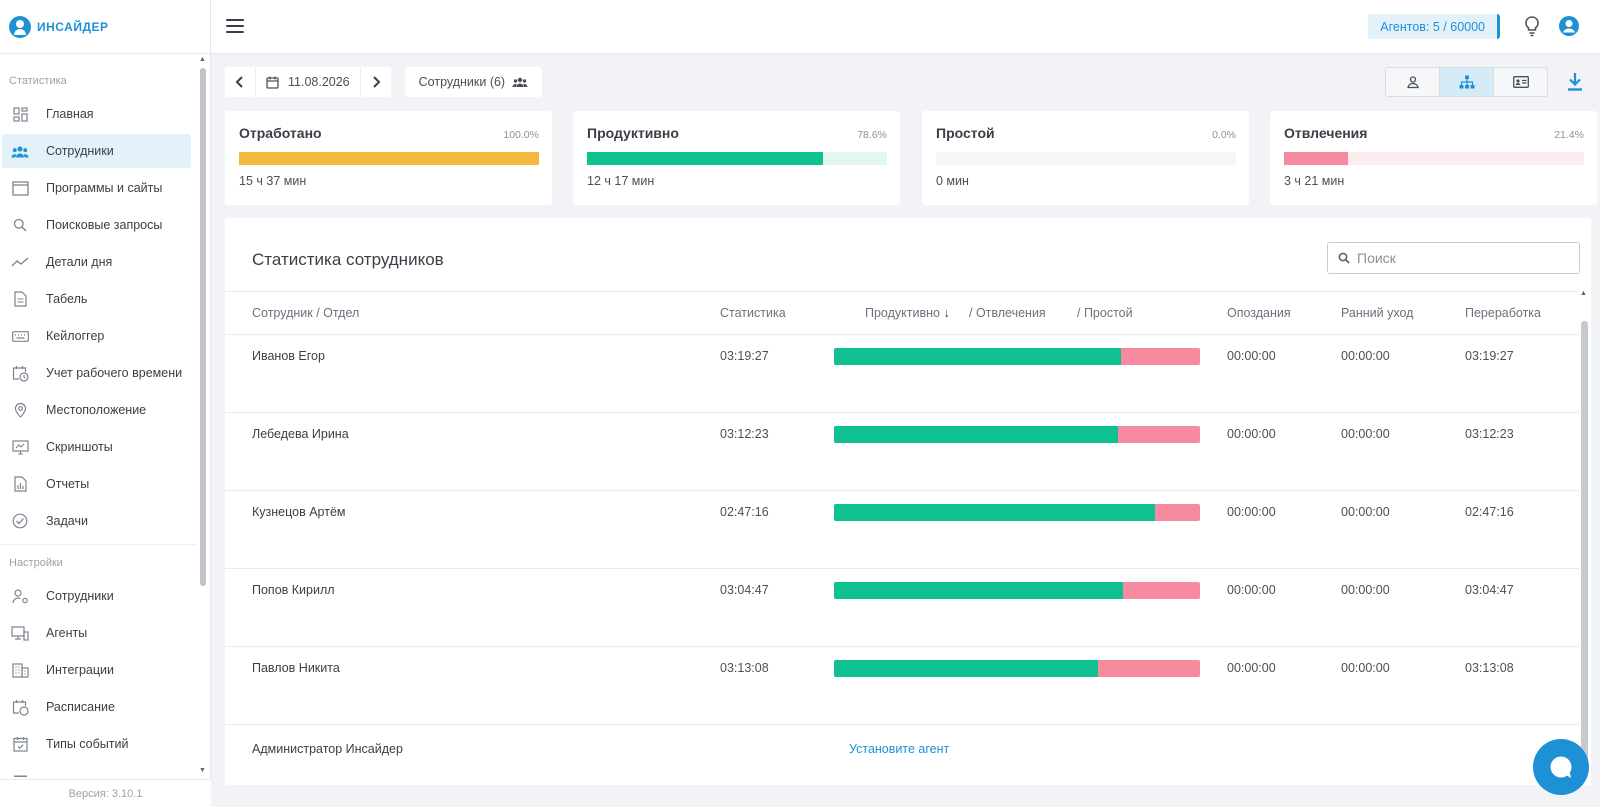 The height and width of the screenshot is (807, 1600). What do you see at coordinates (203, 327) in the screenshot?
I see `sidebar-scroll-thumb` at bounding box center [203, 327].